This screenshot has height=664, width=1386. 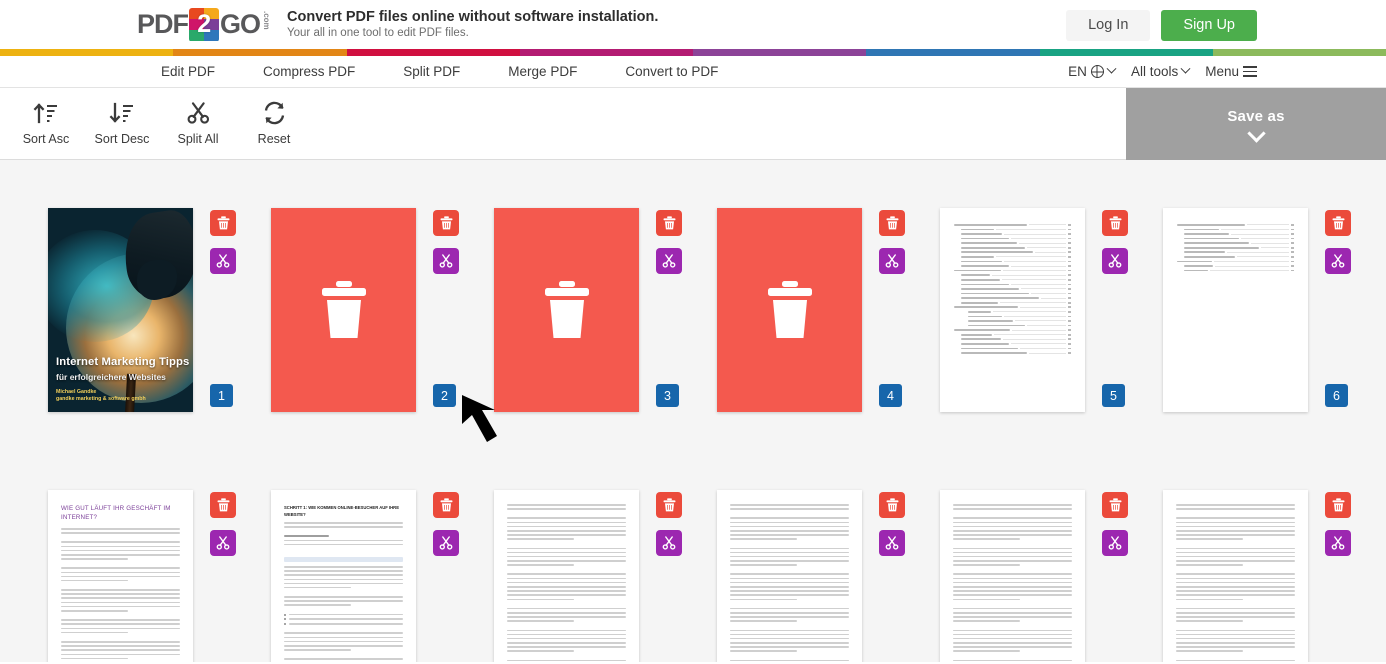 What do you see at coordinates (1113, 395) in the screenshot?
I see `page-number-badge: 5` at bounding box center [1113, 395].